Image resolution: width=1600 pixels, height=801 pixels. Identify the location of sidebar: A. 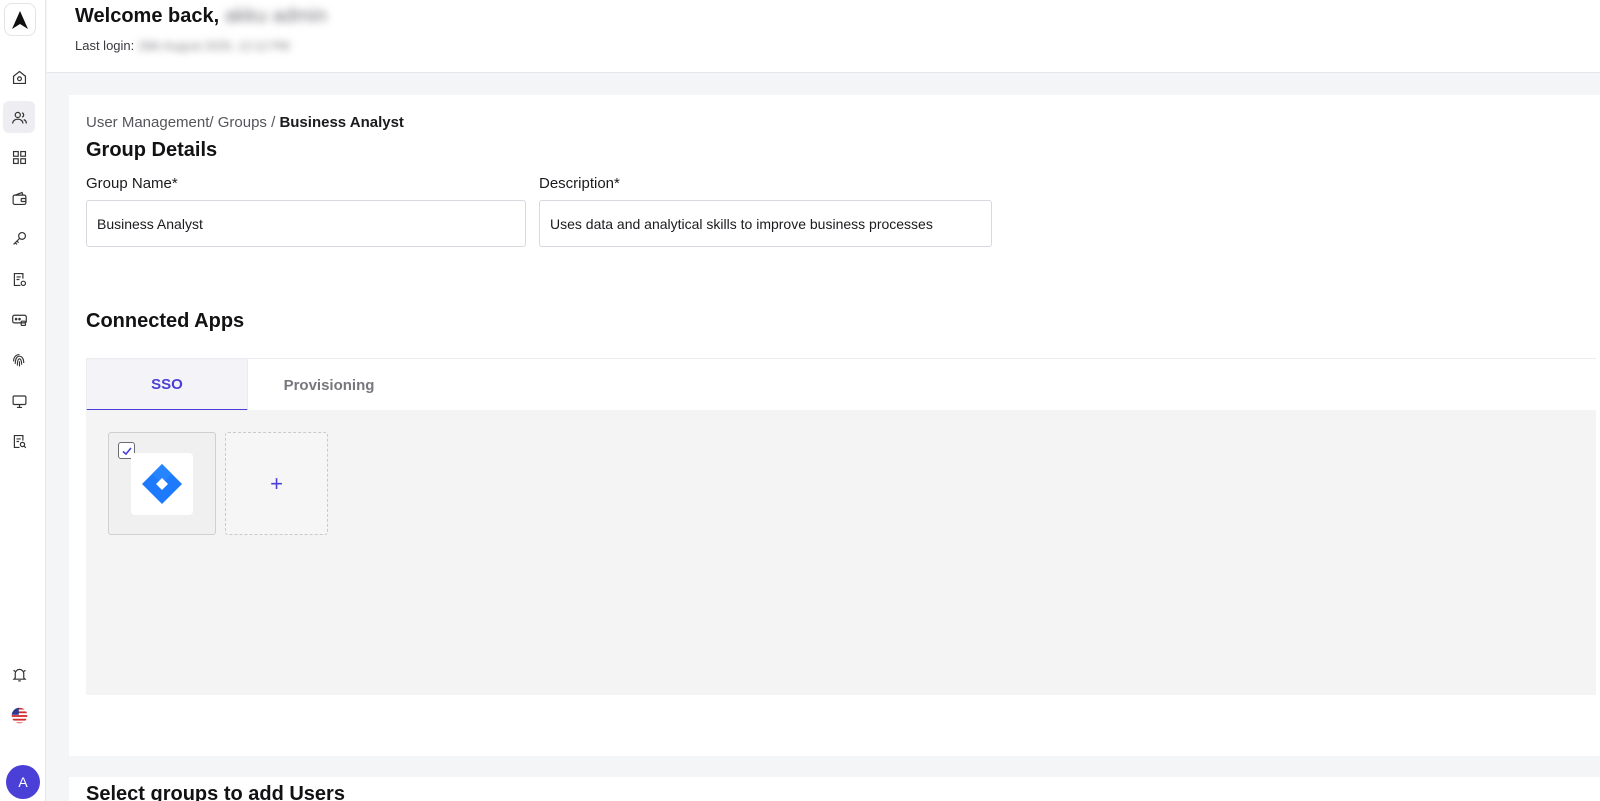
(23, 400).